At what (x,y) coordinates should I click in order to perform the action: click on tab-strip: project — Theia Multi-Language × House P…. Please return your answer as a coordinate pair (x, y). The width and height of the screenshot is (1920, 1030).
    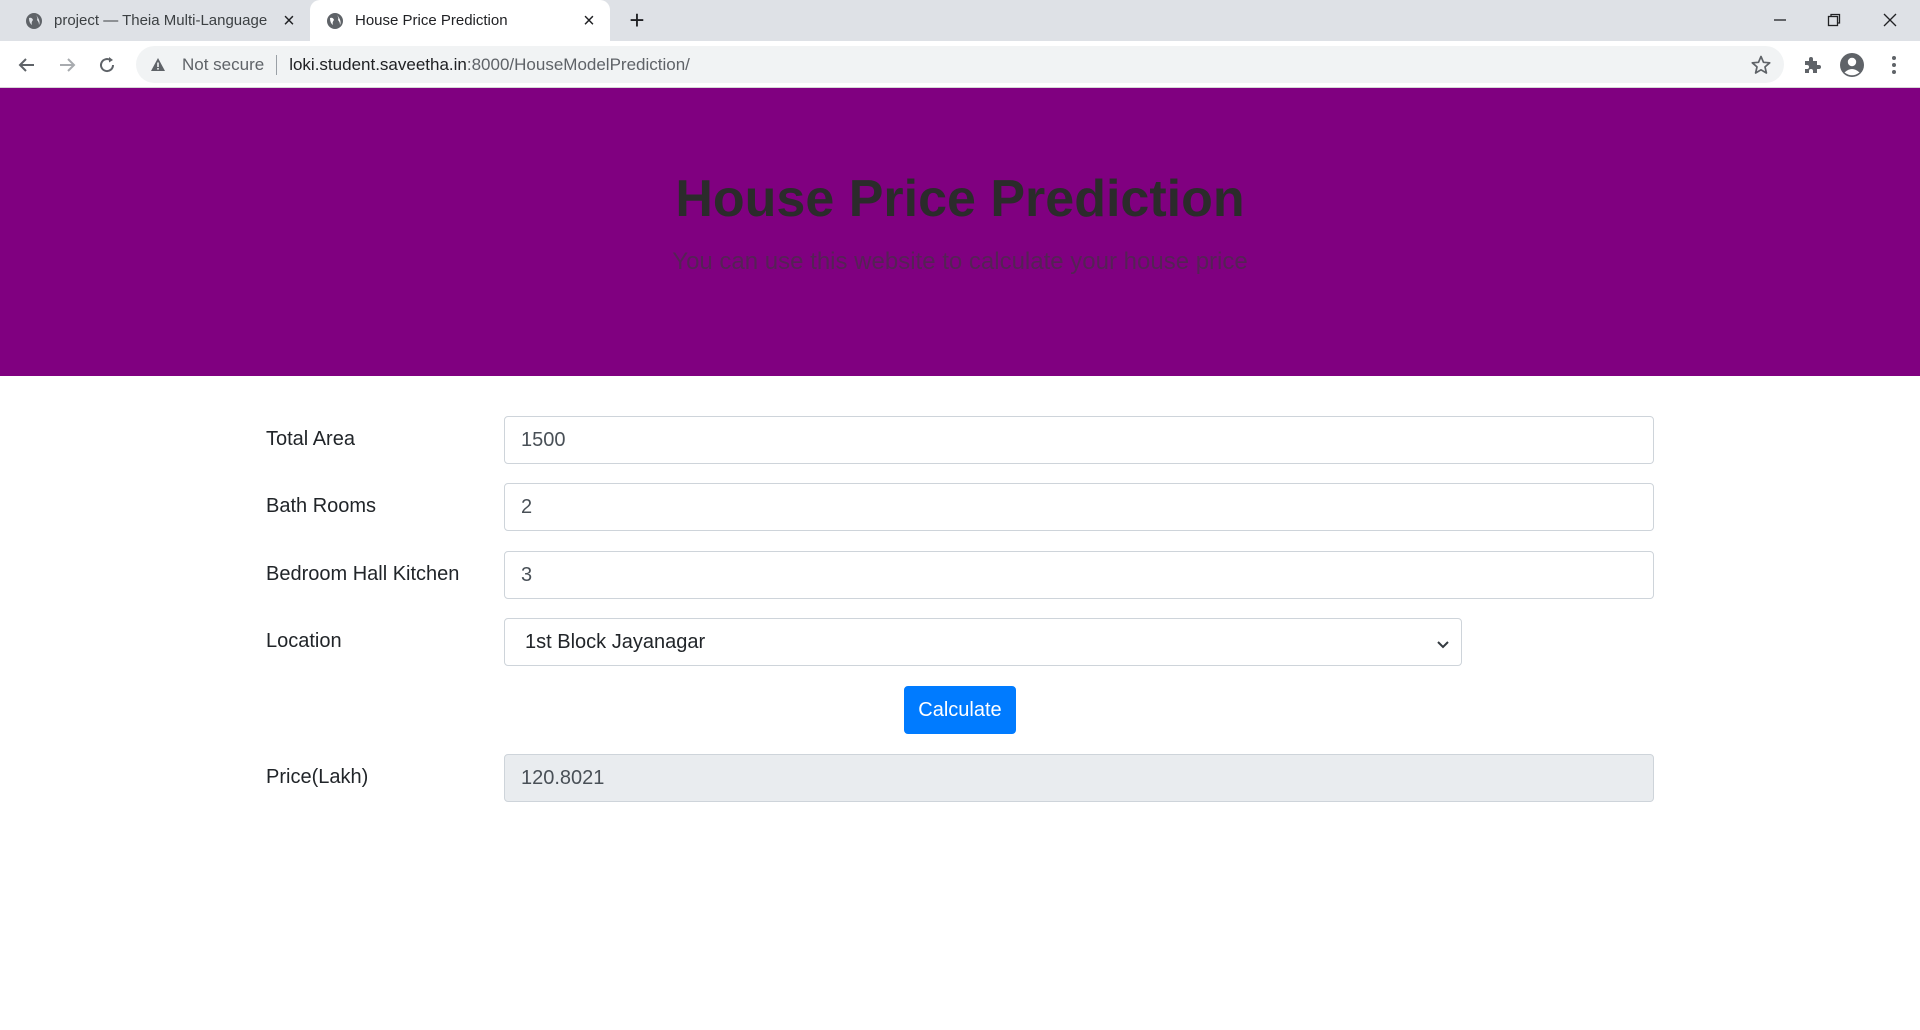
    Looking at the image, I should click on (960, 20).